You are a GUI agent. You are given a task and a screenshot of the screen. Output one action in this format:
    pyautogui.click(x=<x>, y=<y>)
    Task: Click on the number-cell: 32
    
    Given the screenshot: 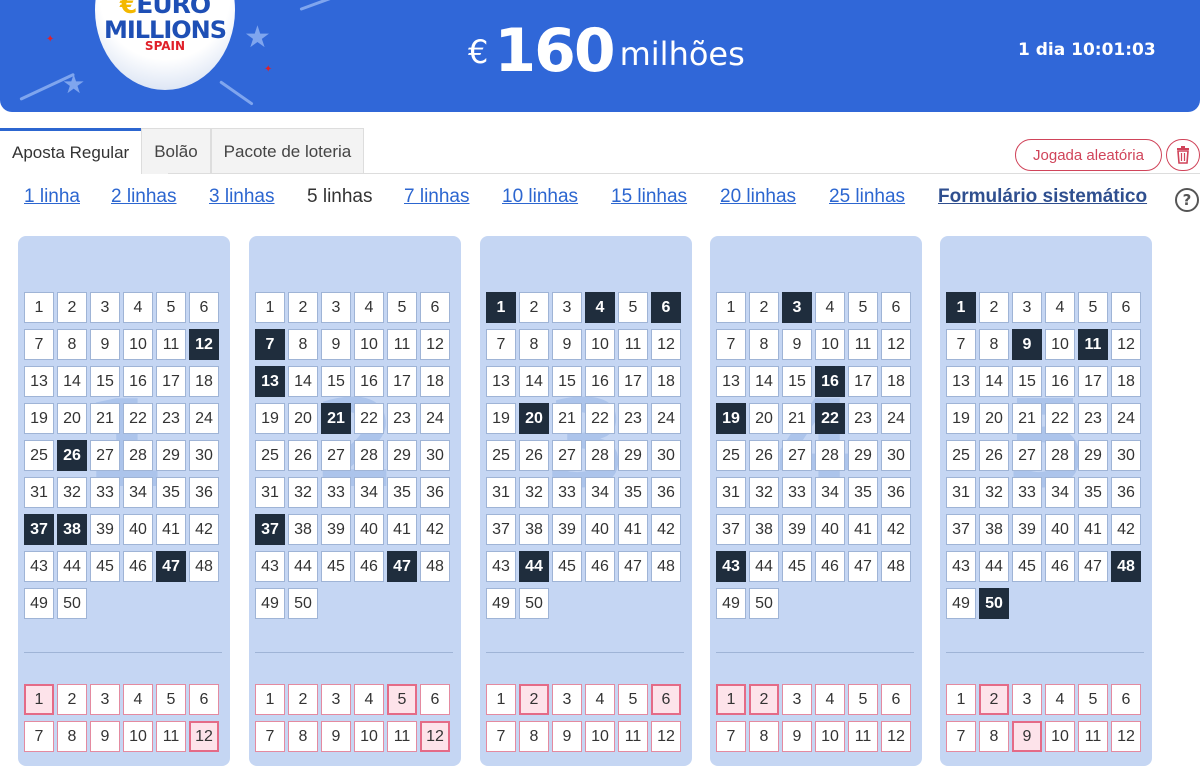 What is the action you would take?
    pyautogui.click(x=764, y=492)
    